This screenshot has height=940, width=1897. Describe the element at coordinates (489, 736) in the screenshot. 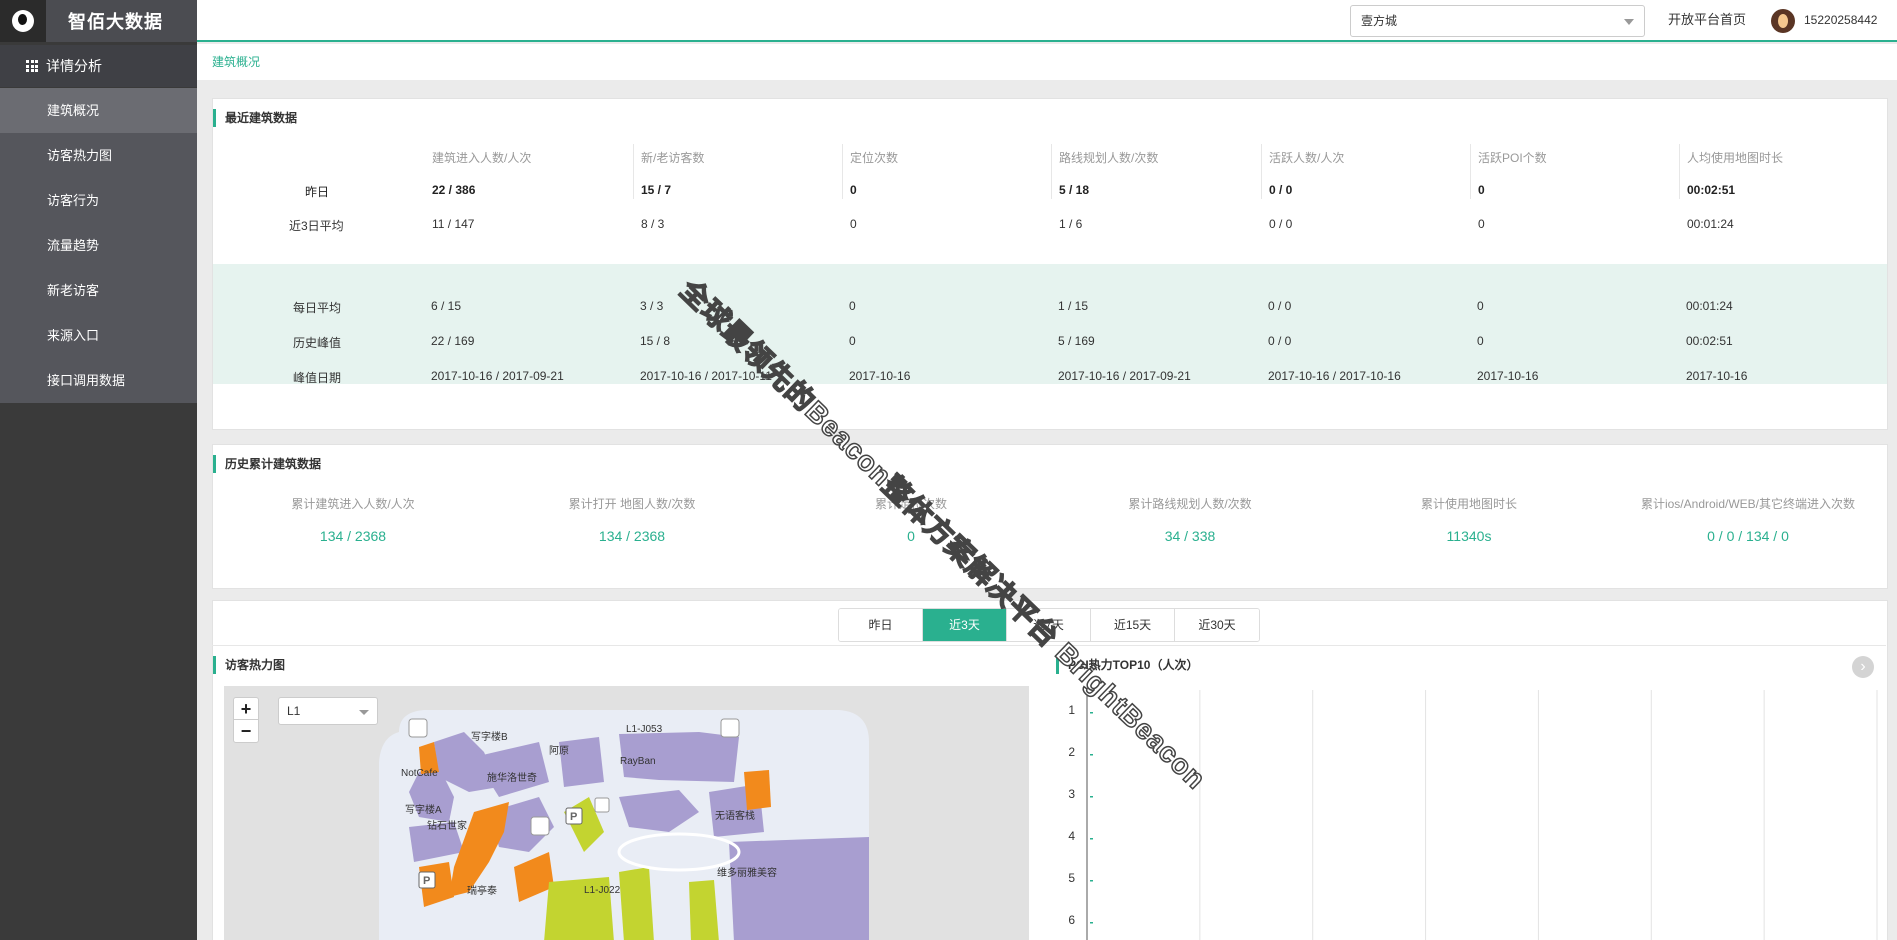

I see `map-label: 写字楼B` at that location.